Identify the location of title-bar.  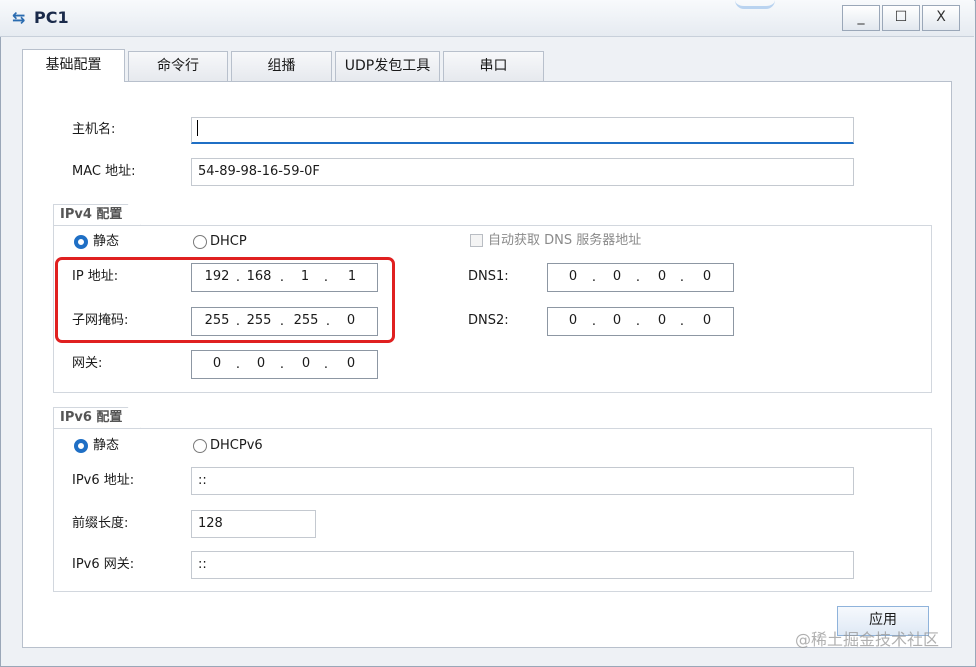
(487, 18).